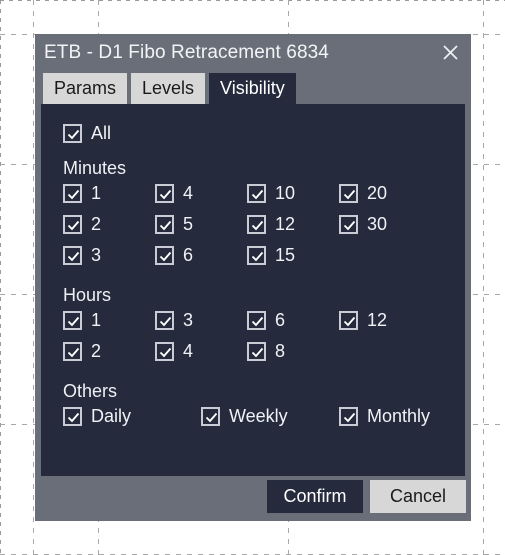 This screenshot has width=505, height=555. What do you see at coordinates (285, 255) in the screenshot?
I see `checkbox-label: 15` at bounding box center [285, 255].